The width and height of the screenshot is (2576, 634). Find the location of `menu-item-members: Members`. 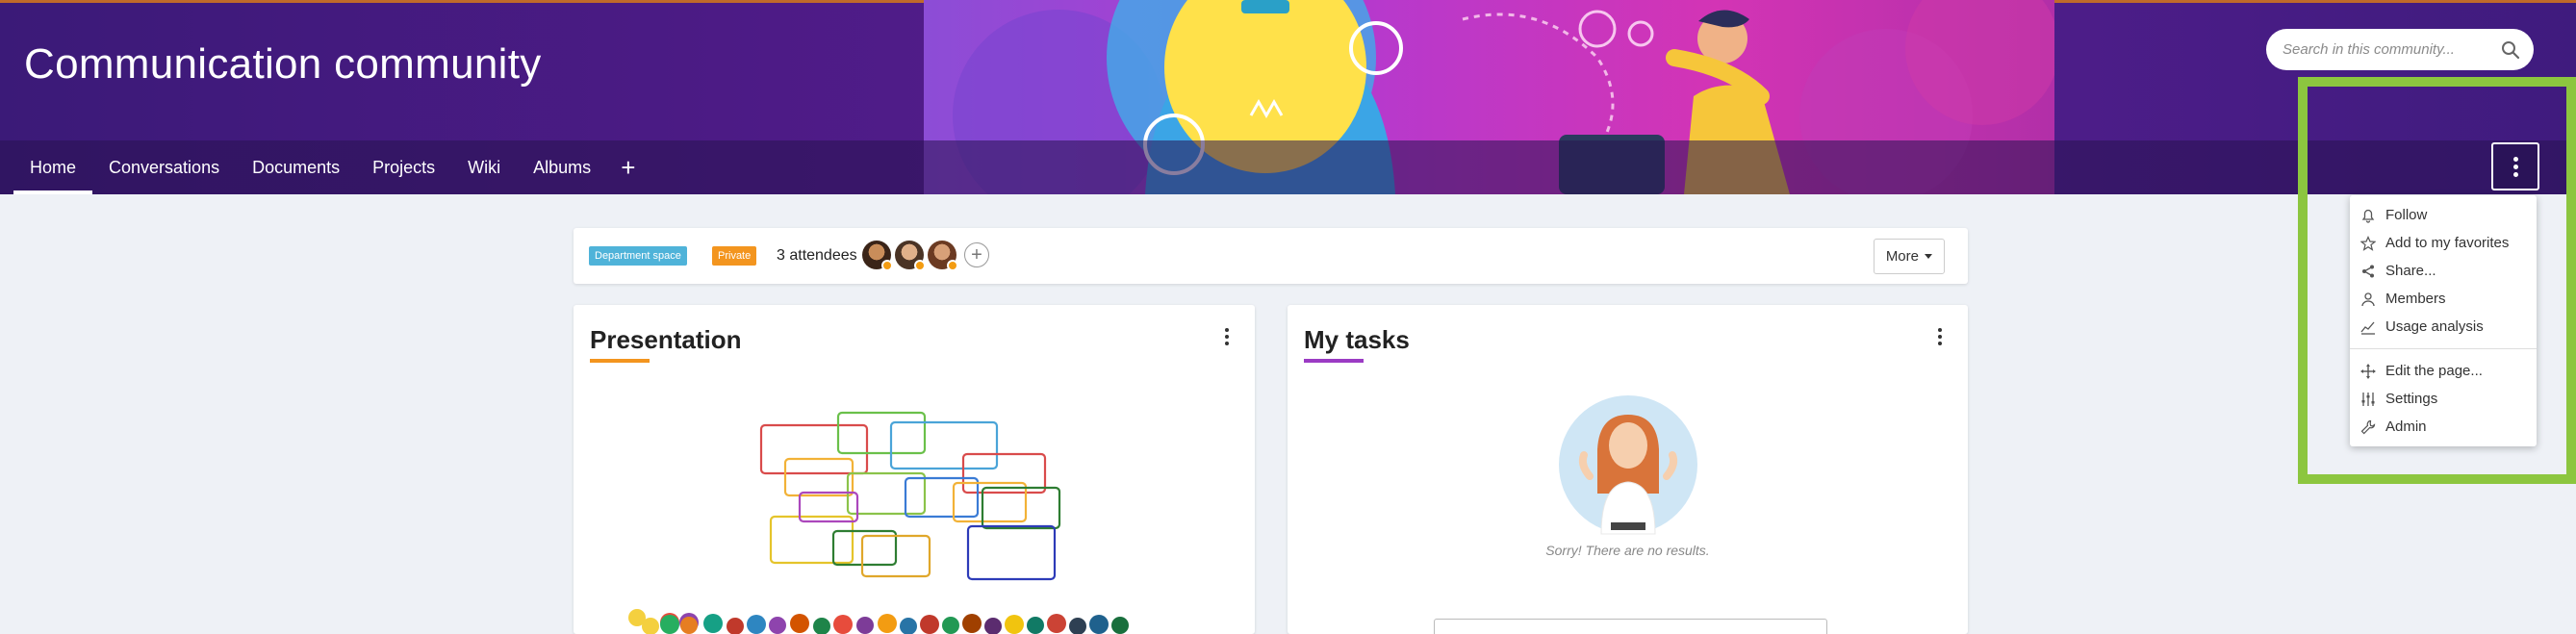

menu-item-members: Members is located at coordinates (2443, 299).